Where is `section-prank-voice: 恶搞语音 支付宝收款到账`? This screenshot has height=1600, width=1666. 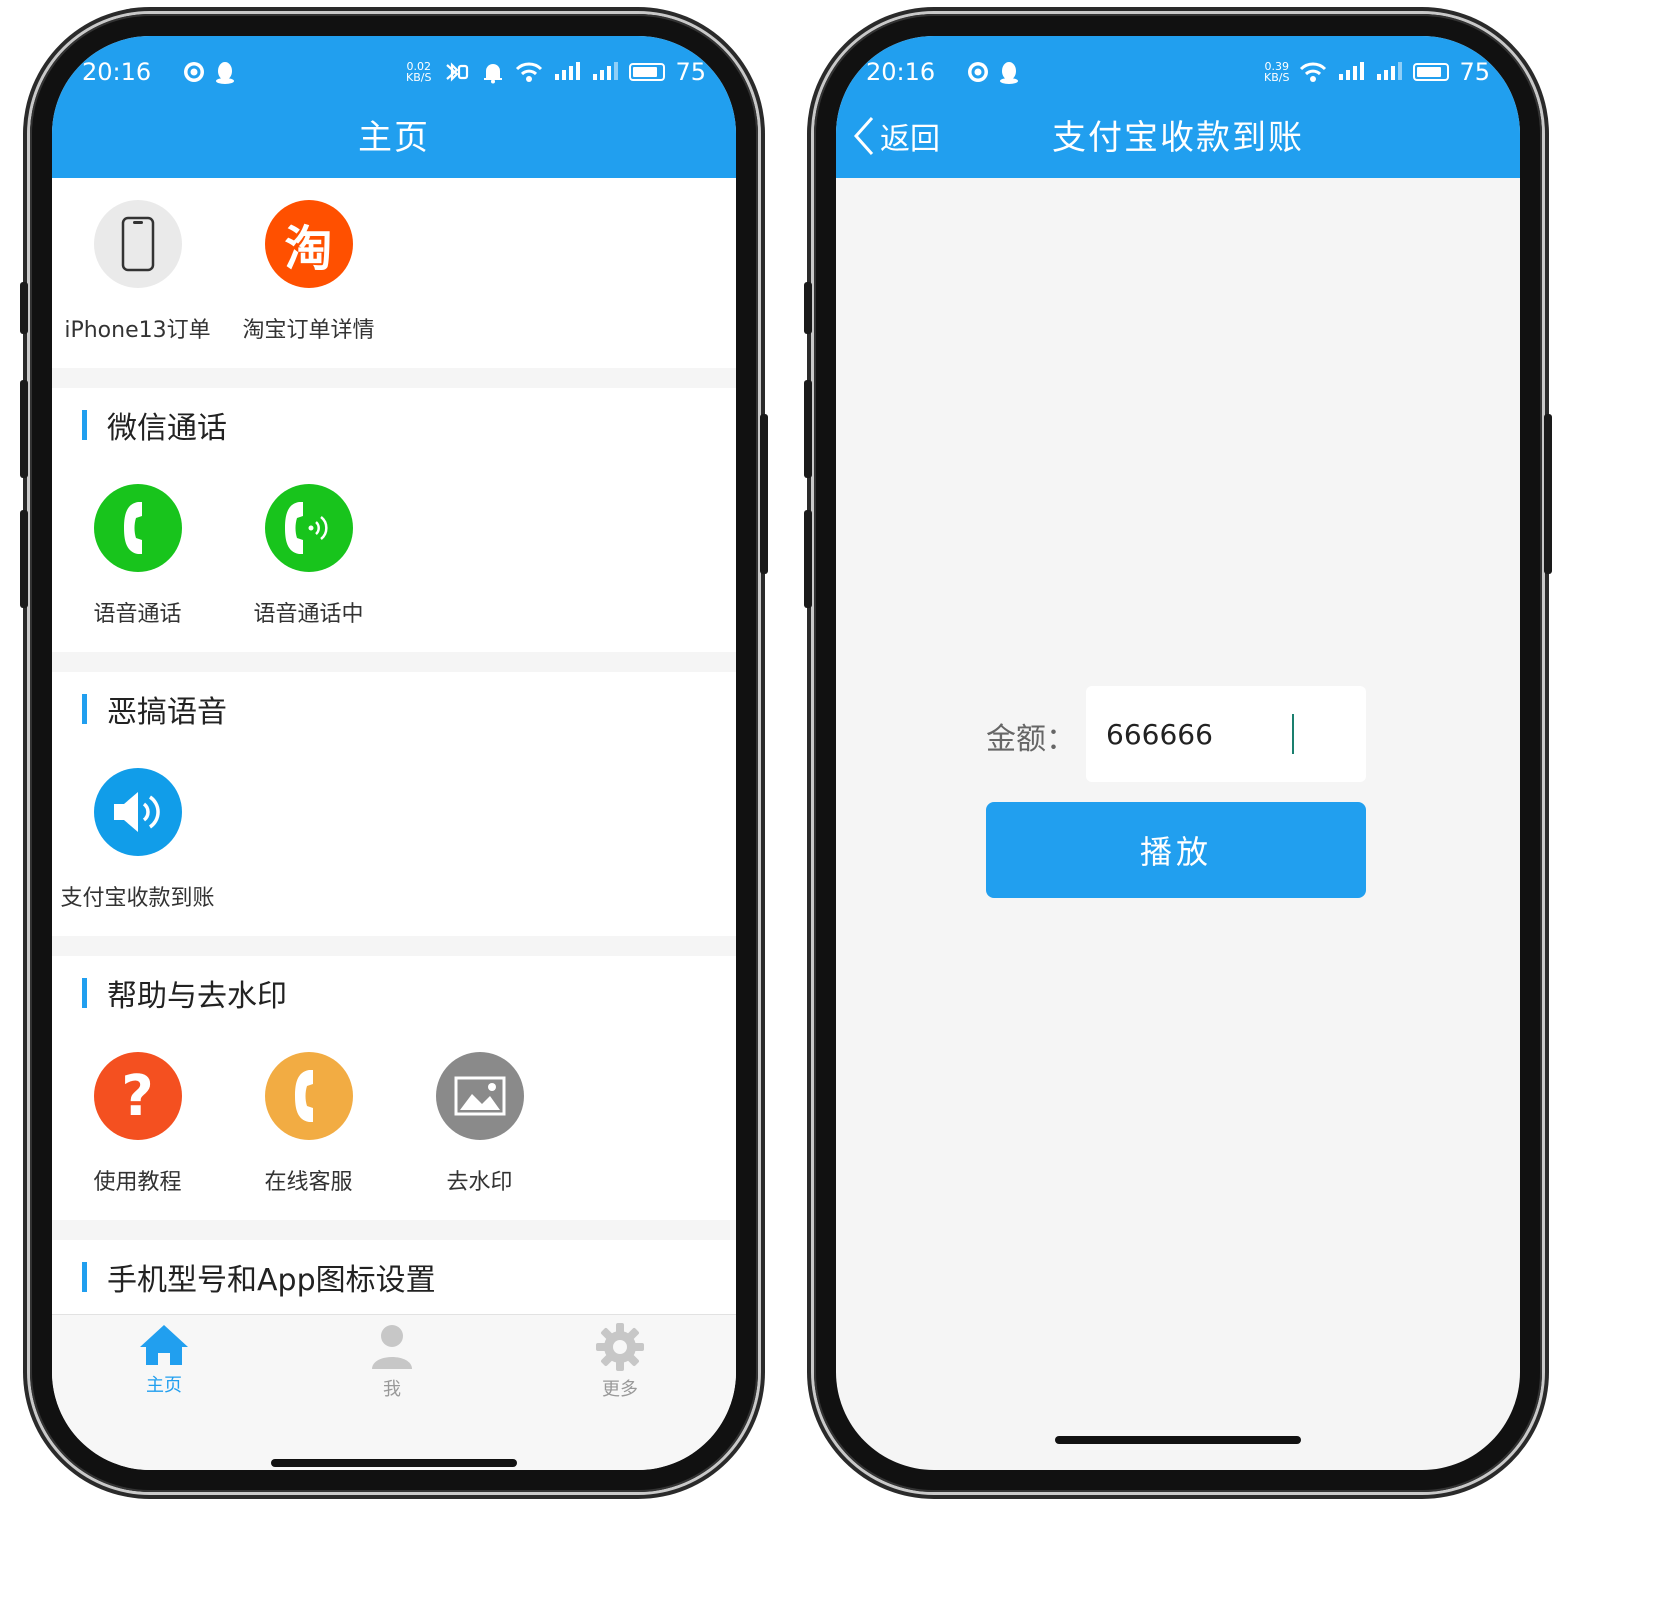
section-prank-voice: 恶搞语音 支付宝收款到账 is located at coordinates (394, 804).